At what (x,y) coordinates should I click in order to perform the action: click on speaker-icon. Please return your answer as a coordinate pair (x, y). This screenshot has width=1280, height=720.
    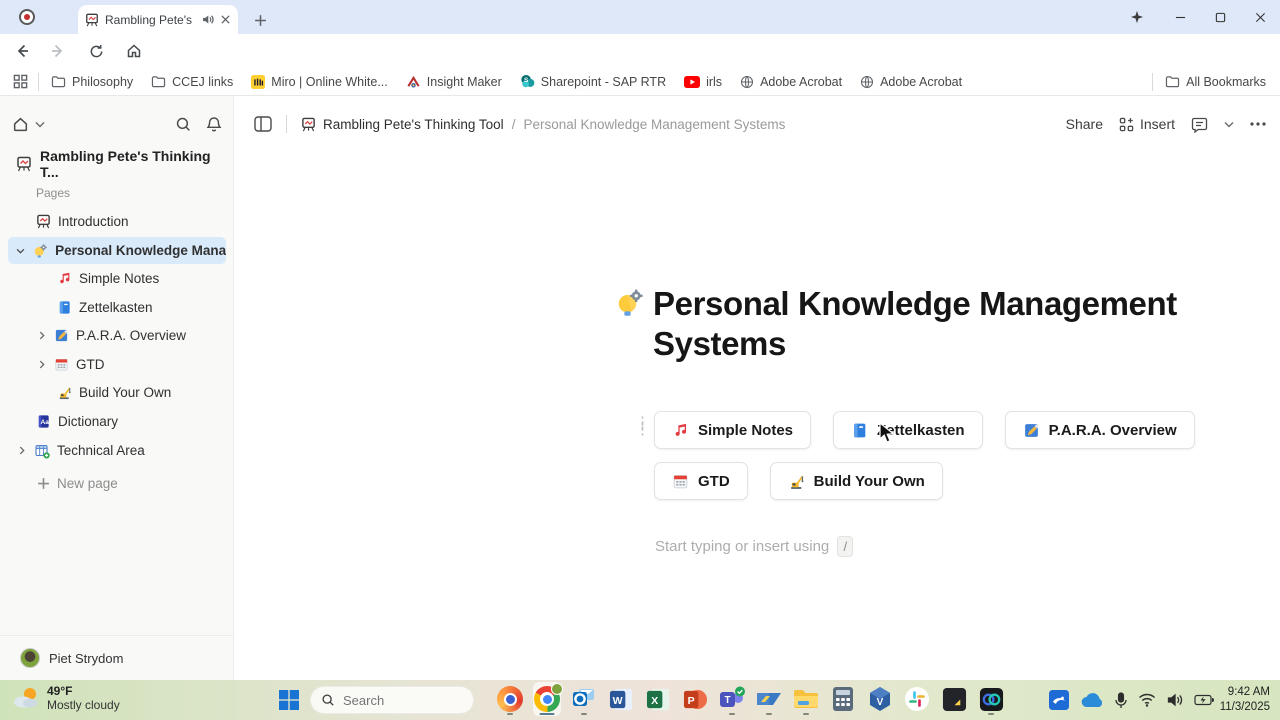
    Looking at the image, I should click on (1175, 700).